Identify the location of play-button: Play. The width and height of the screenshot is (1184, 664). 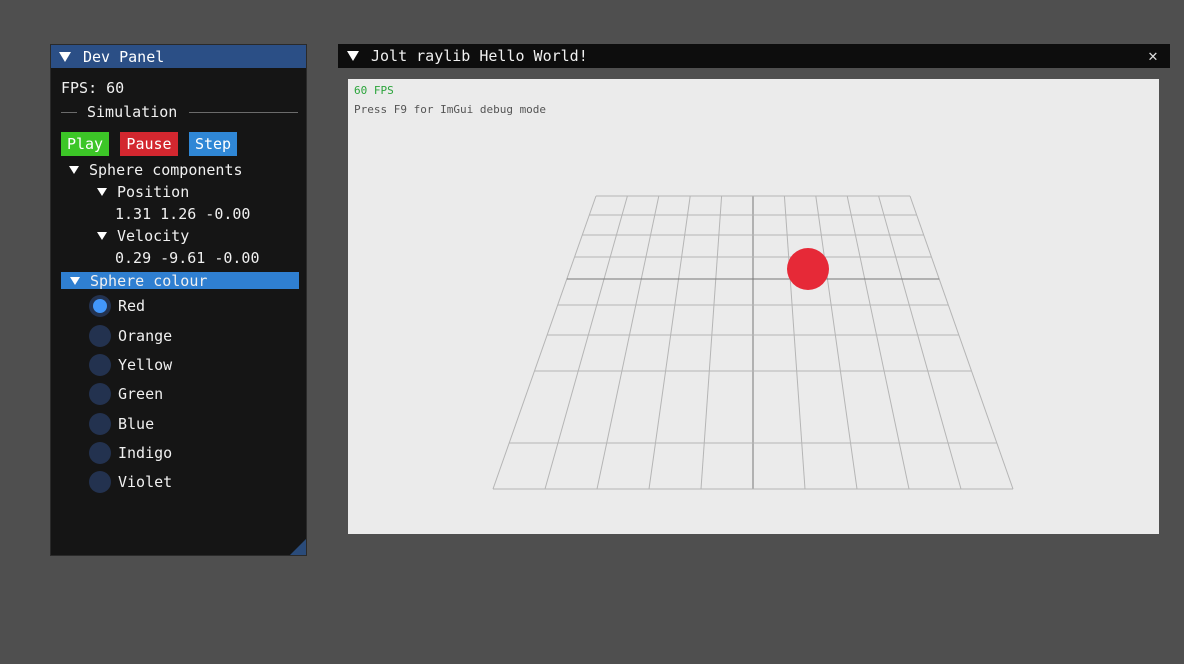
(85, 144).